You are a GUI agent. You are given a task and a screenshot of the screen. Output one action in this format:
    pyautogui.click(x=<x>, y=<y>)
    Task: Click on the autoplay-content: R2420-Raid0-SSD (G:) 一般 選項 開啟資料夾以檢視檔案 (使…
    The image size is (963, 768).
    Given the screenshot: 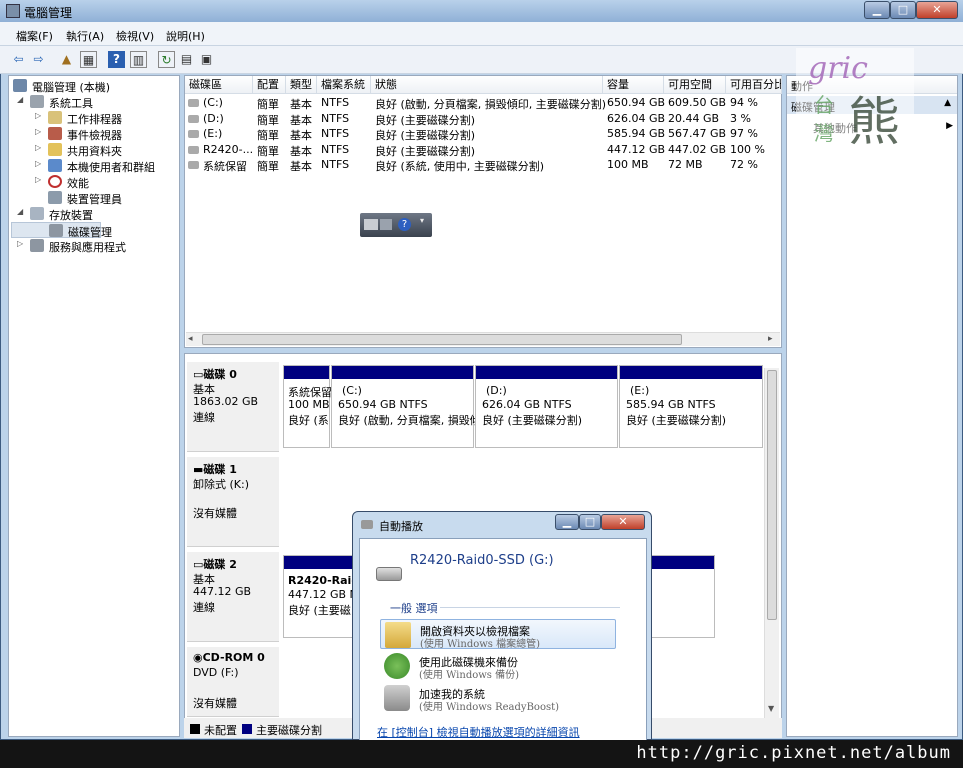 What is the action you would take?
    pyautogui.click(x=503, y=639)
    